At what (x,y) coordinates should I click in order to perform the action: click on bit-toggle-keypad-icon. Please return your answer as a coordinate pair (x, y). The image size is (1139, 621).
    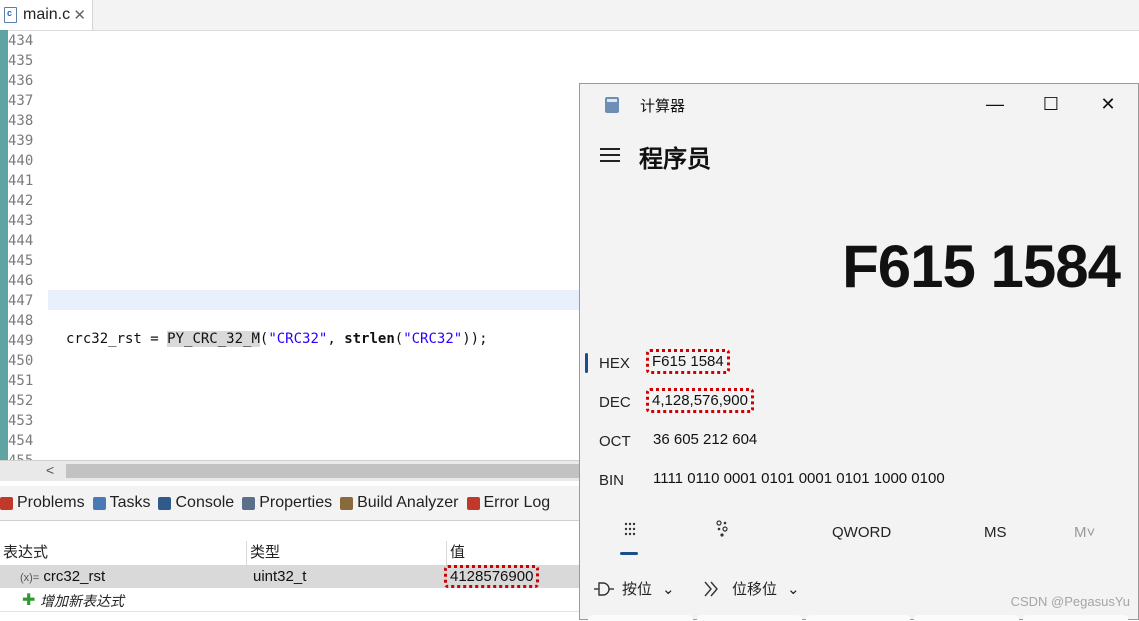
    Looking at the image, I should click on (722, 529).